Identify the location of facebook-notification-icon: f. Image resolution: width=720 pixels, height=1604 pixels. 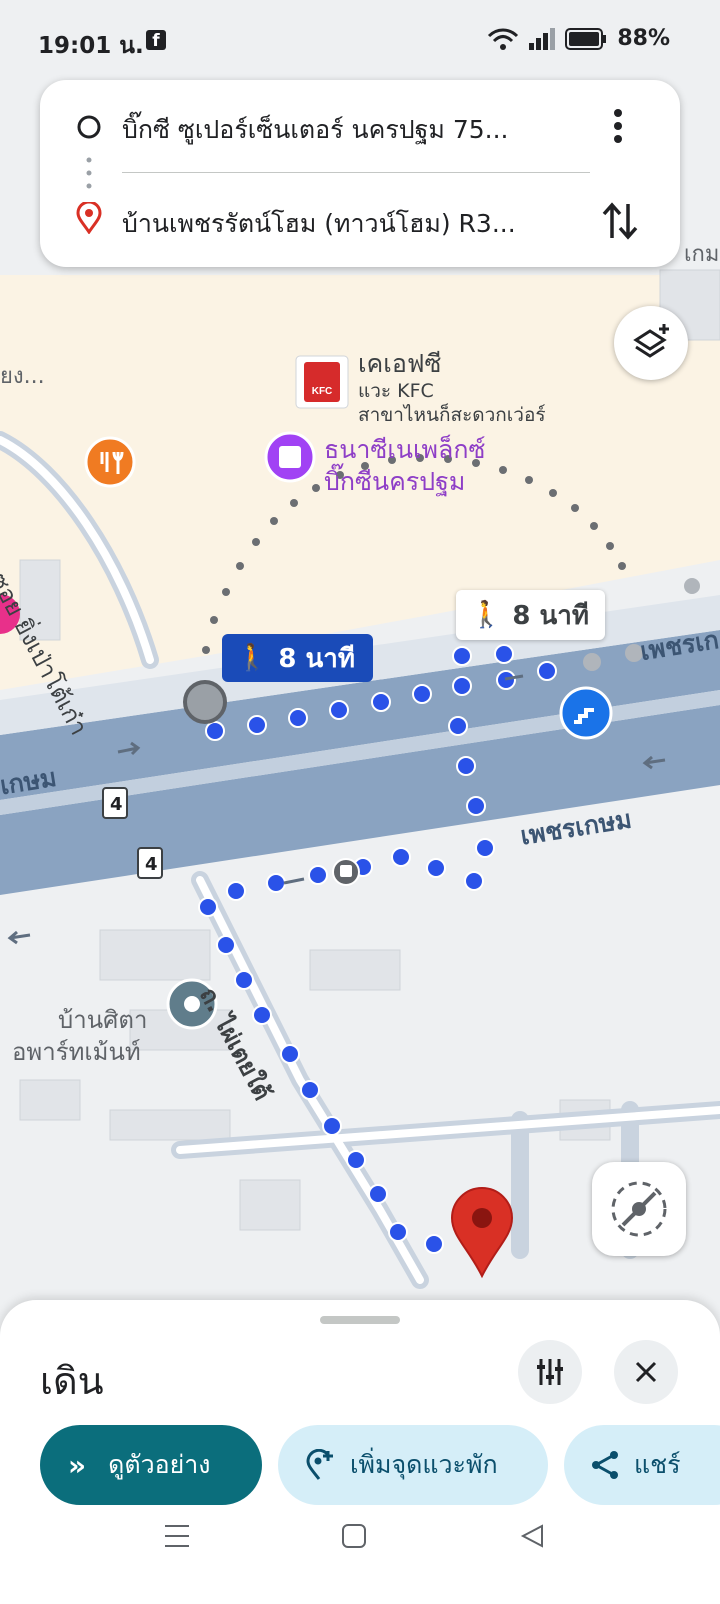
(156, 40).